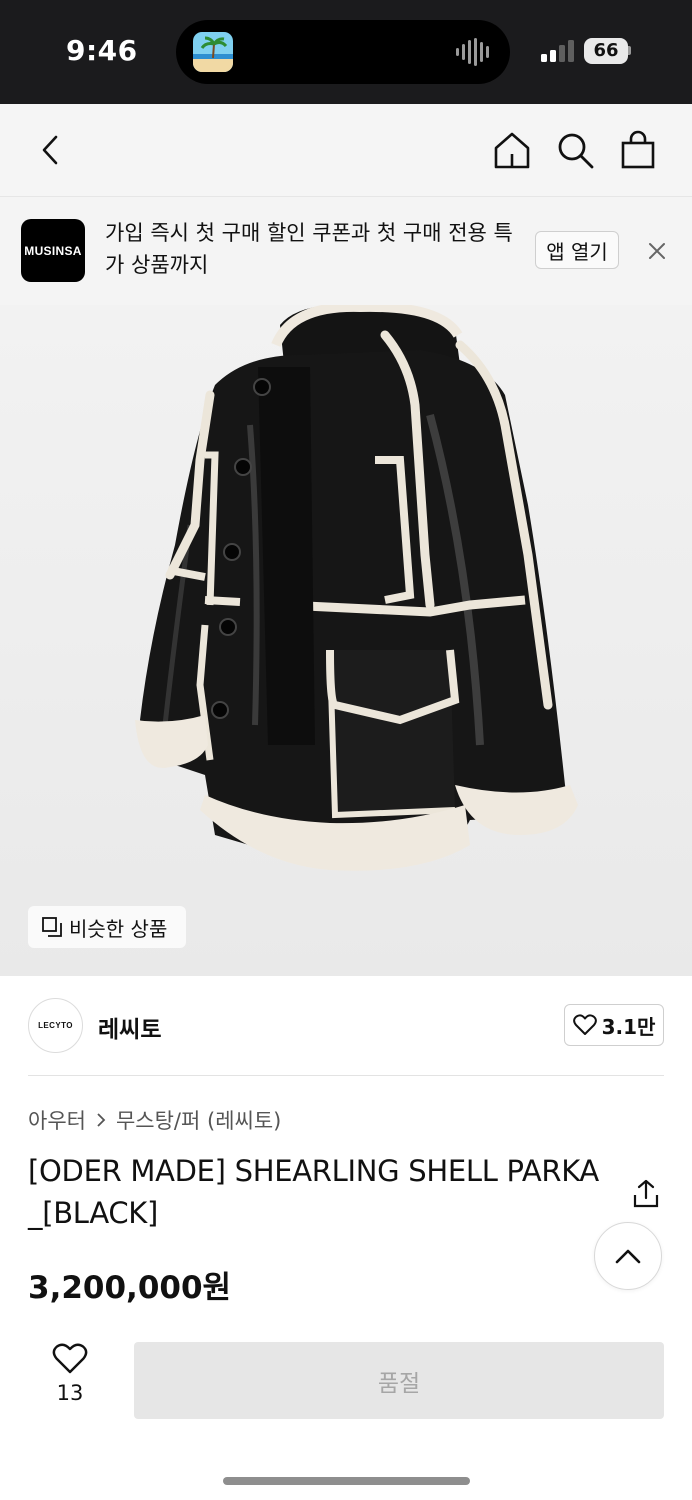  I want to click on battery-tip, so click(629, 50).